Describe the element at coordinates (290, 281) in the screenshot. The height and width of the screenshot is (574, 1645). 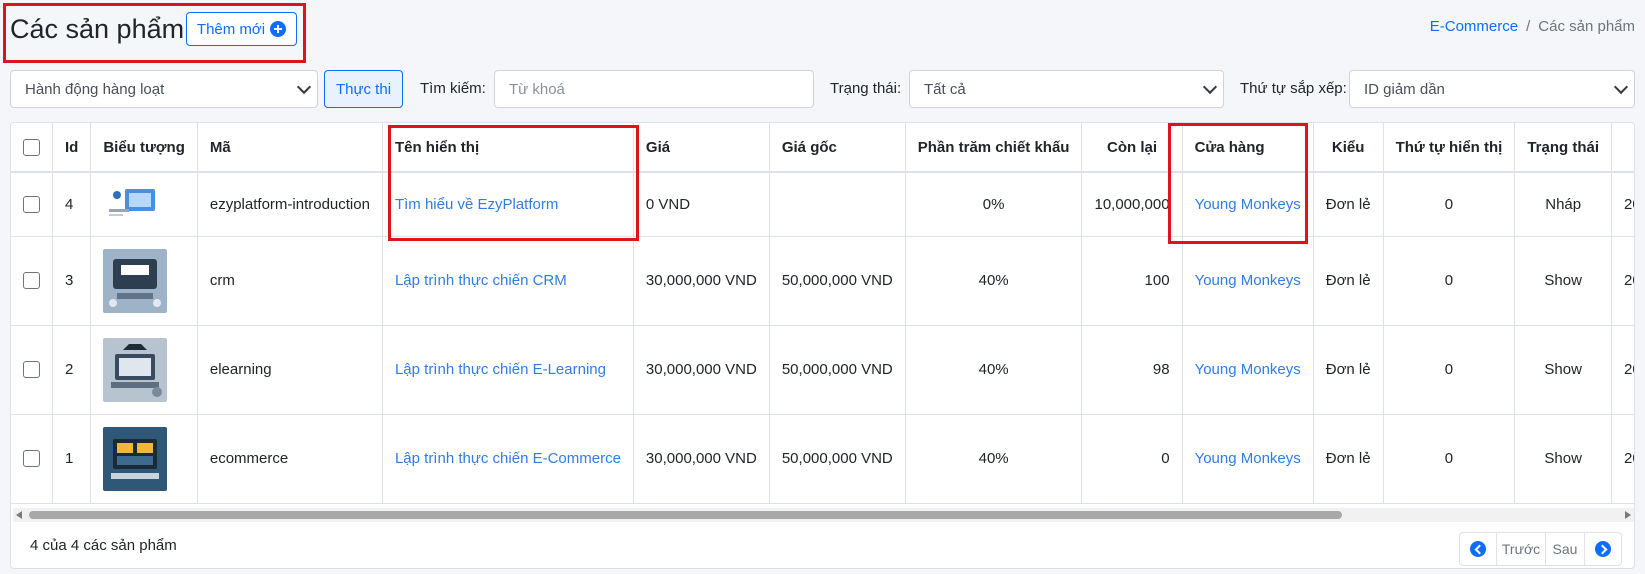
I see `cell-code: crm` at that location.